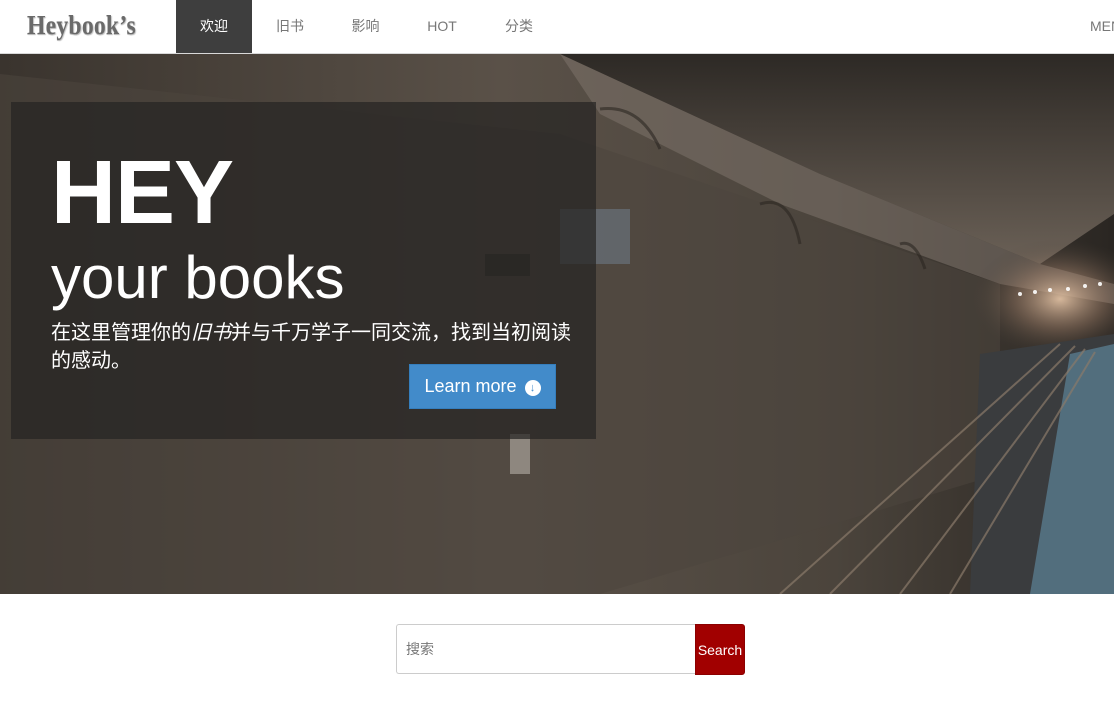 The height and width of the screenshot is (711, 1114). I want to click on nav-item-hot: HOT, so click(442, 26).